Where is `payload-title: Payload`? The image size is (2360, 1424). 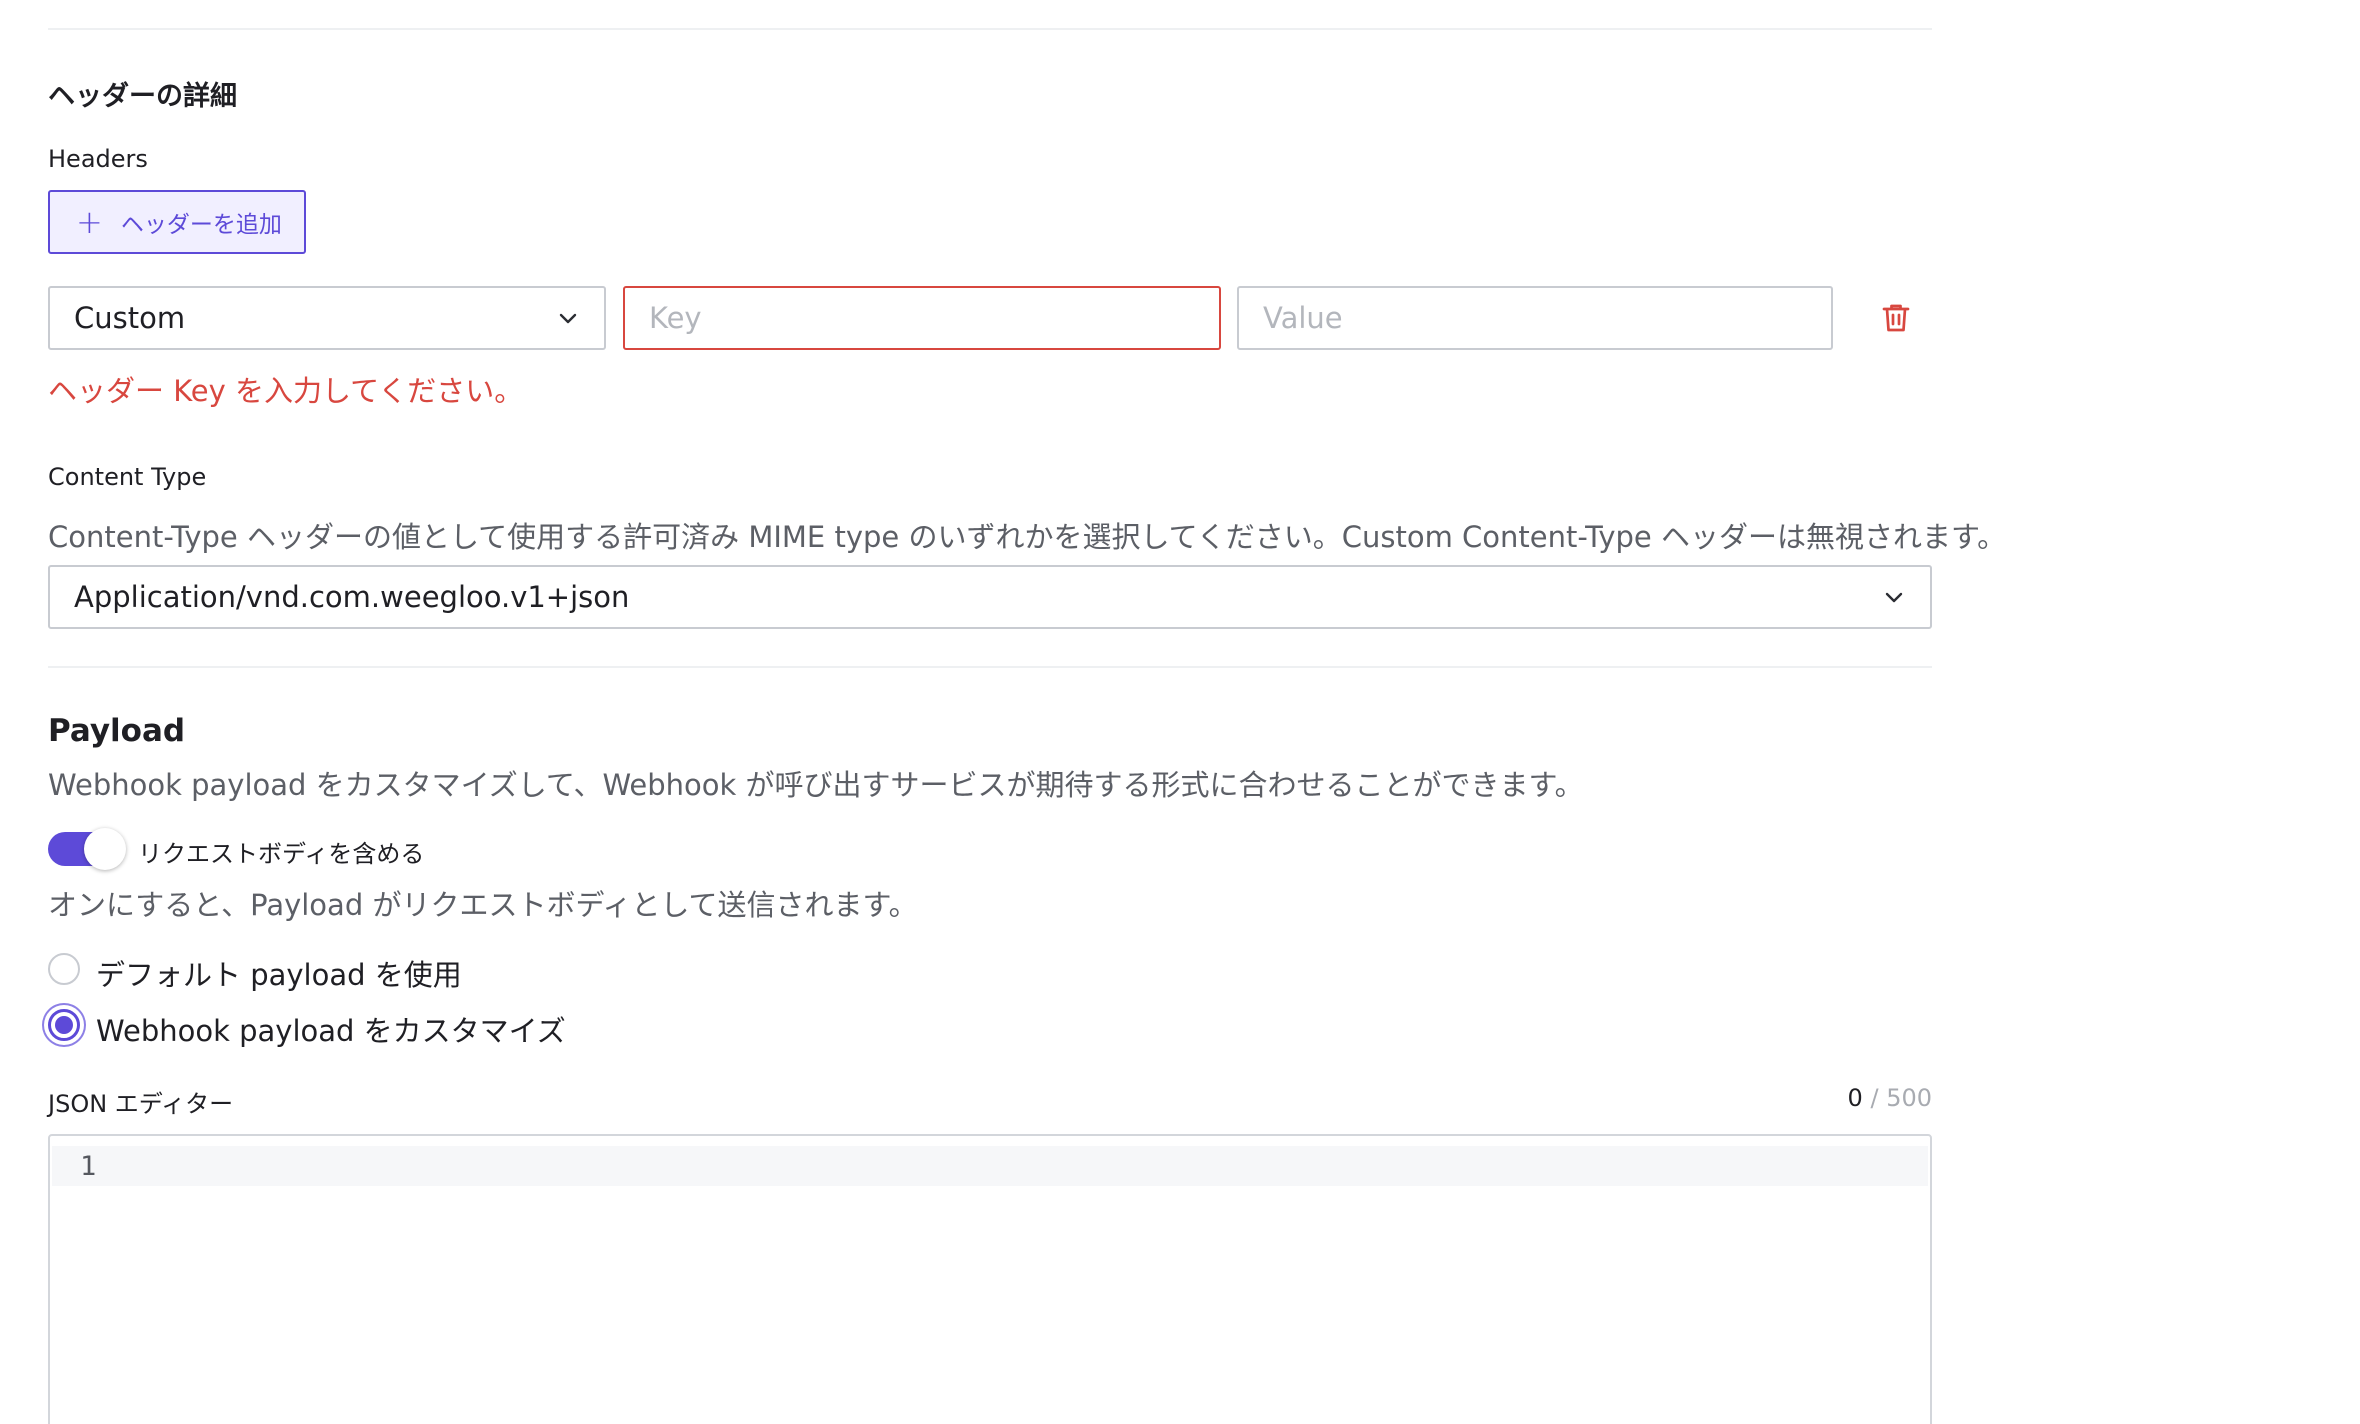 payload-title: Payload is located at coordinates (117, 731).